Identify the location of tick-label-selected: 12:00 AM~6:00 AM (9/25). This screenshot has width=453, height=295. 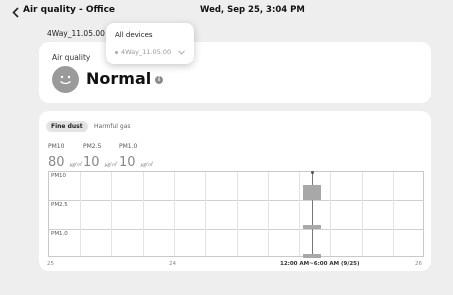
(320, 264).